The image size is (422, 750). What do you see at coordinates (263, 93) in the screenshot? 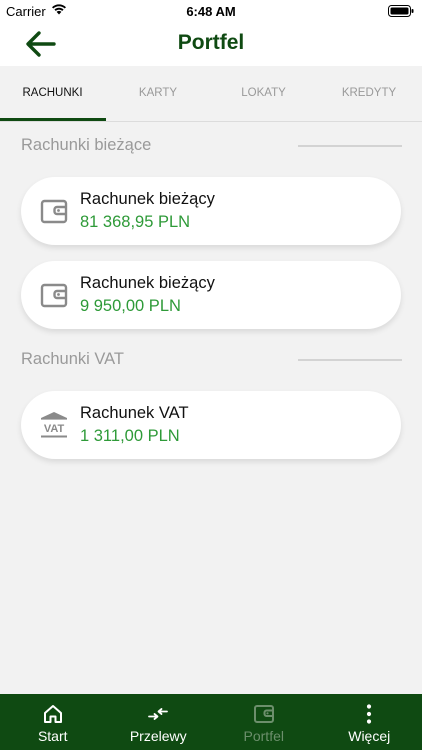
I see `tab-lokaty: LOKATY` at bounding box center [263, 93].